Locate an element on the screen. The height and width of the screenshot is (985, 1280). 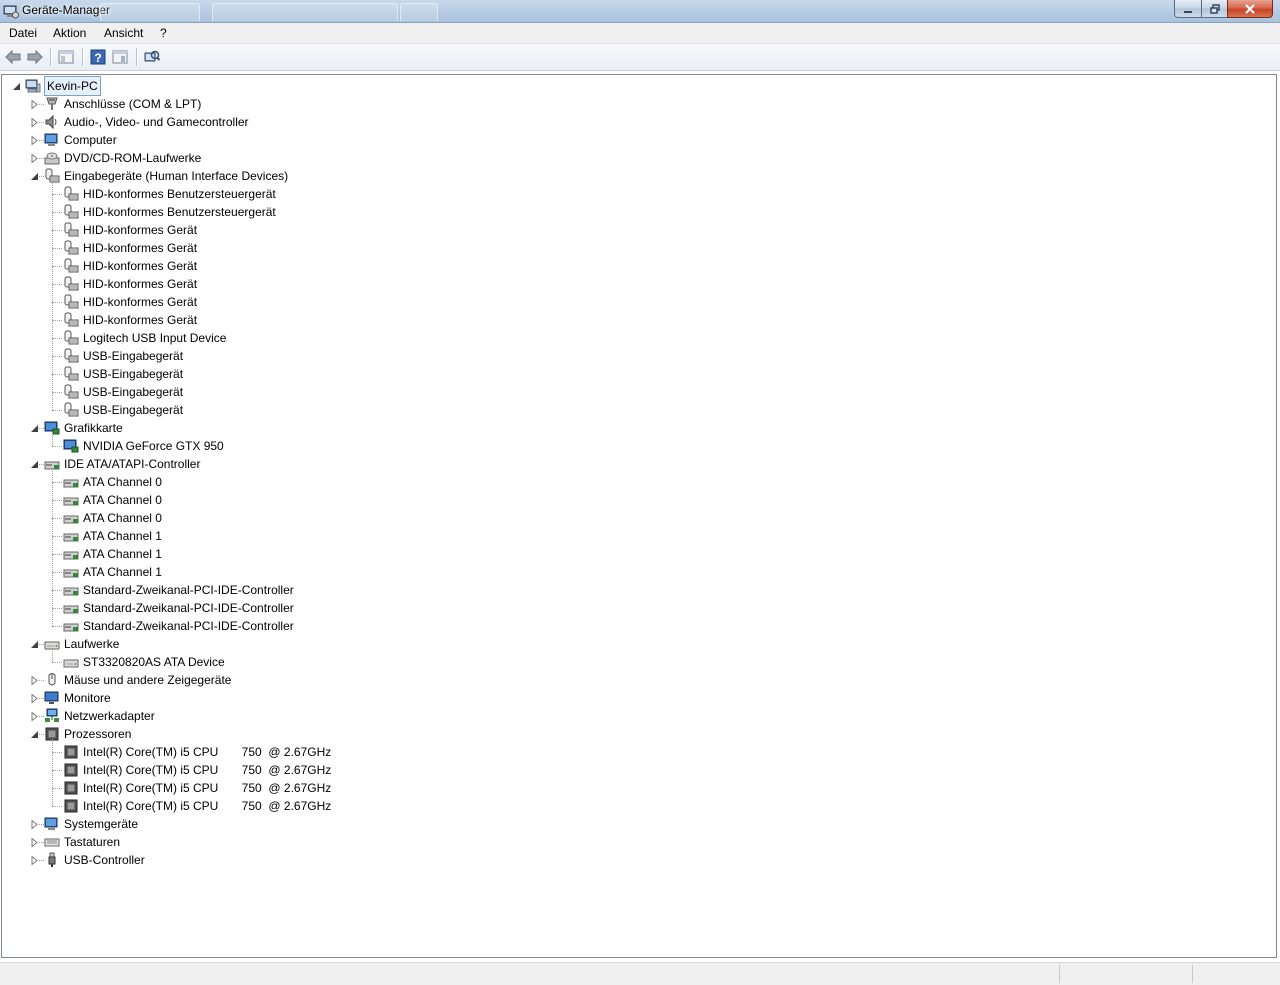
tree-root-computer: Kevin-PC is located at coordinates (72, 86).